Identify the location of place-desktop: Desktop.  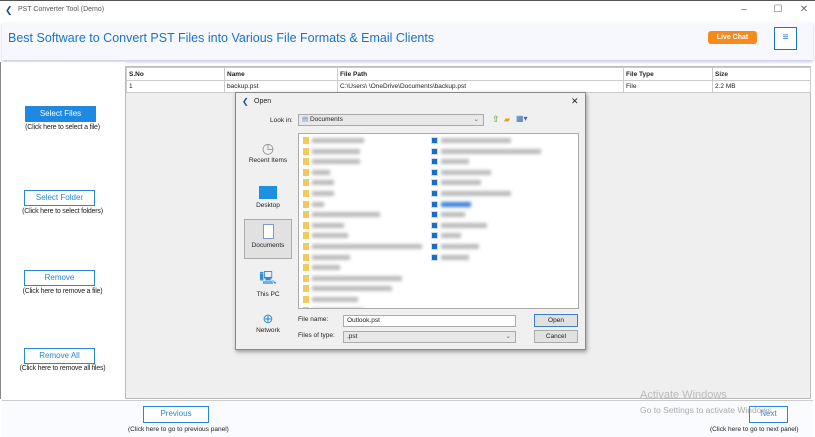
(268, 196).